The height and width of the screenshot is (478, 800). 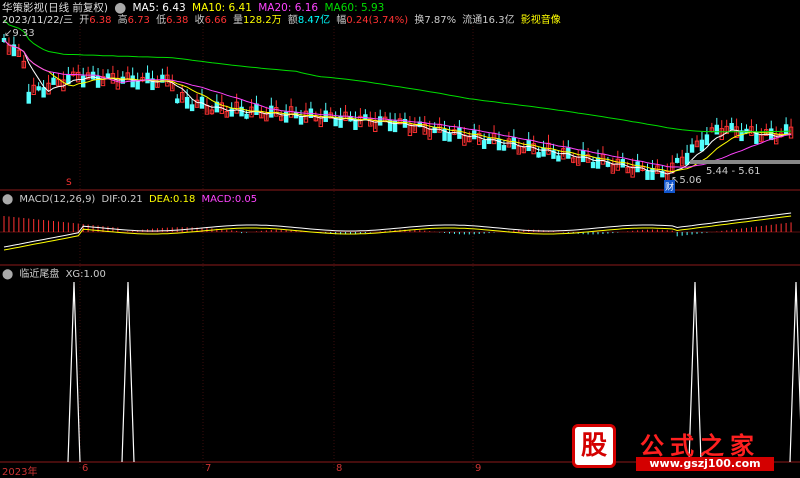 I want to click on open-value: 6.38, so click(x=100, y=20).